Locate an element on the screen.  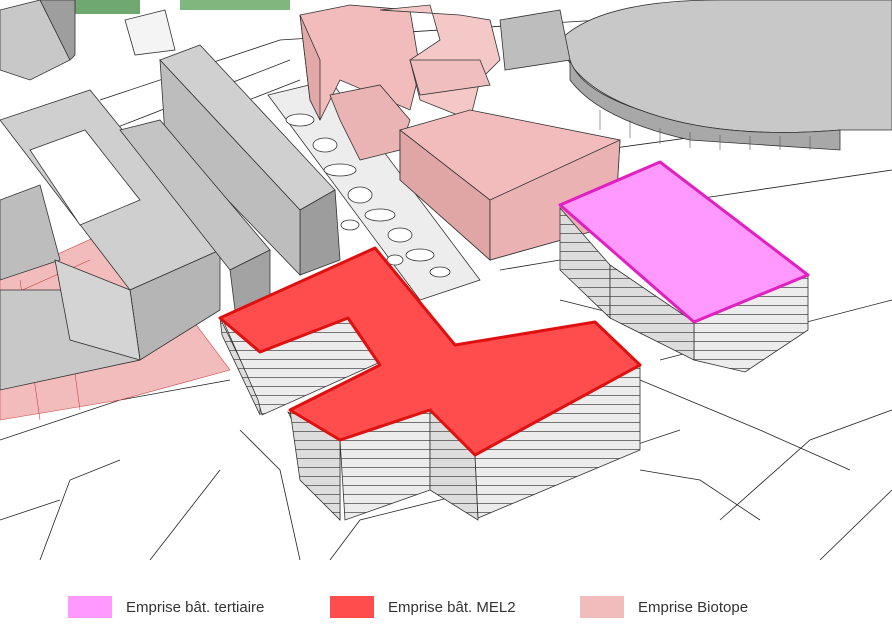
legend-item-mel2: Emprise bât. MEL2 is located at coordinates (423, 607).